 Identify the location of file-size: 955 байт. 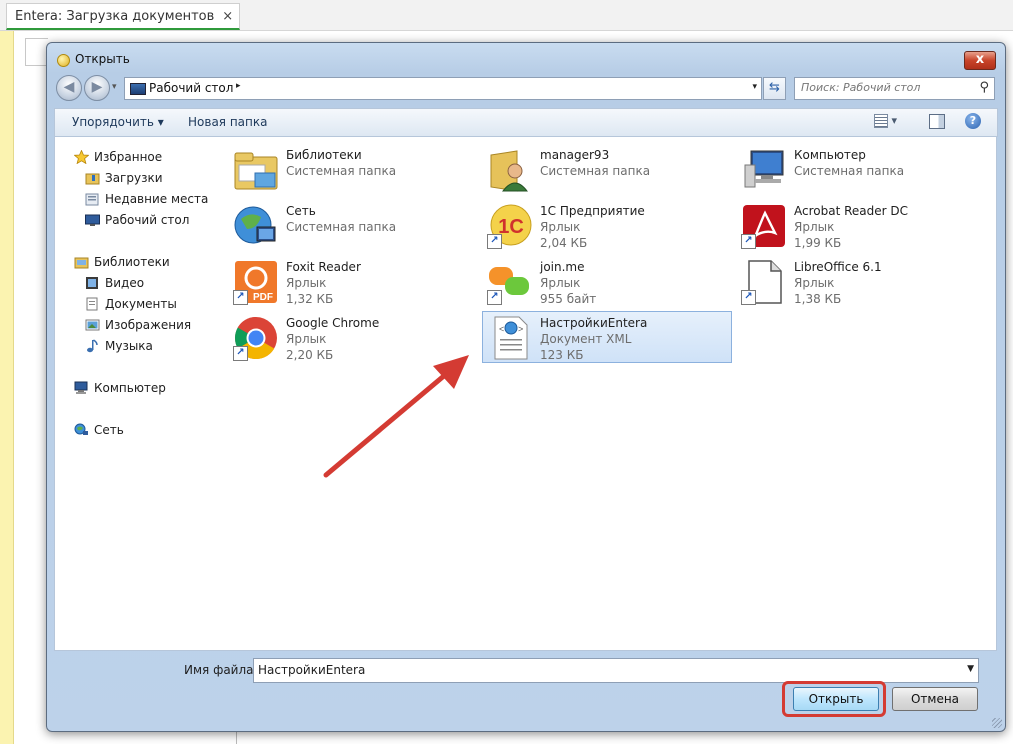
(568, 299).